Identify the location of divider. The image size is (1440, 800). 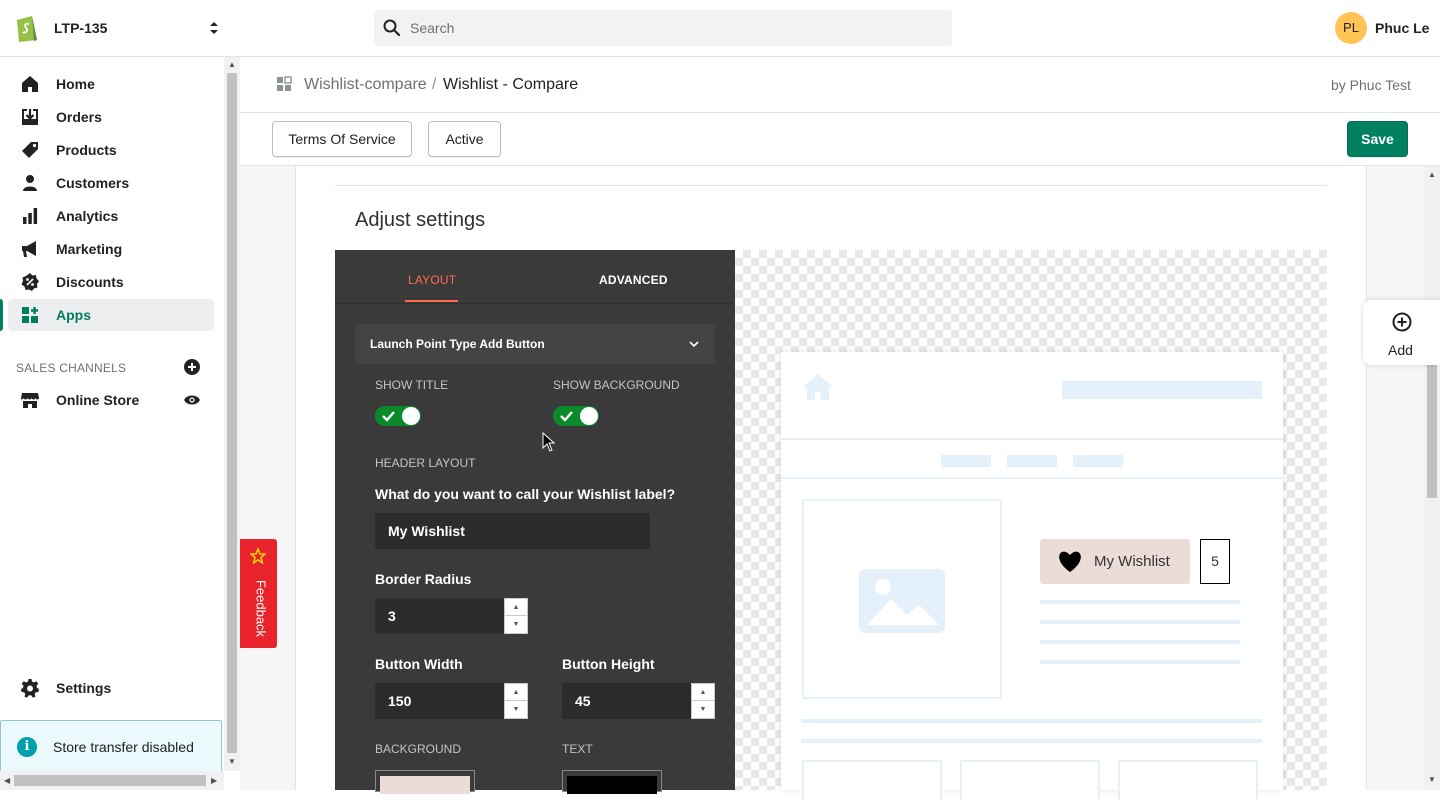
(831, 185).